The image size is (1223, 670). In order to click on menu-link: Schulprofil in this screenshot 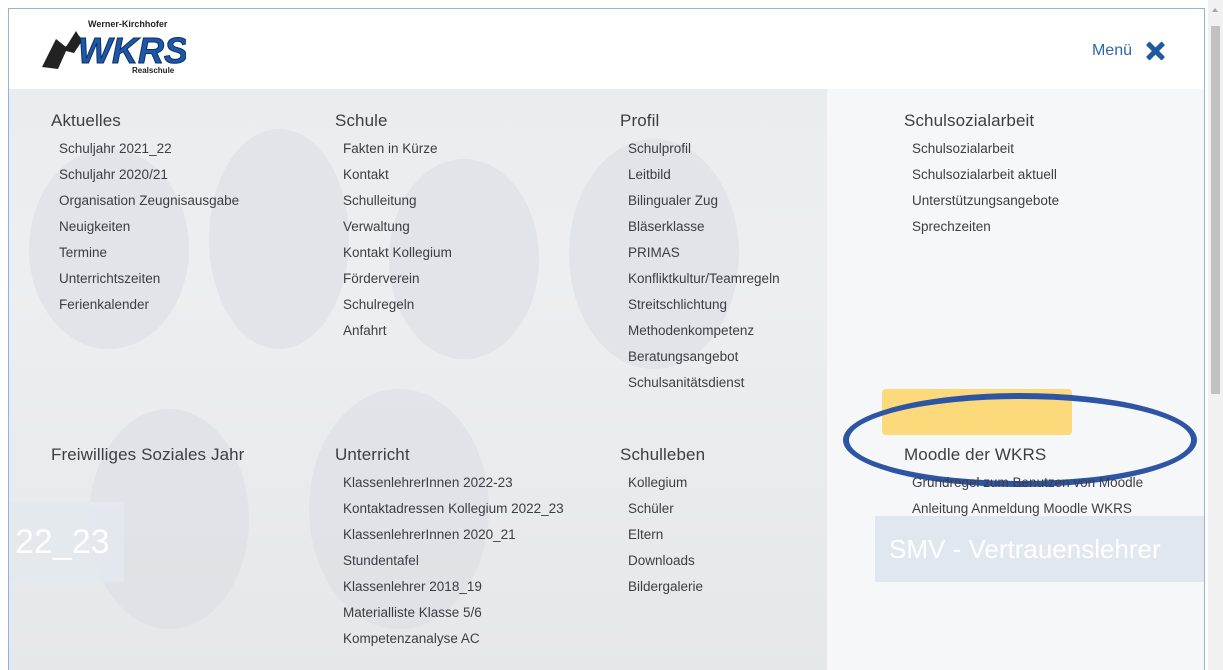, I will do `click(704, 153)`.